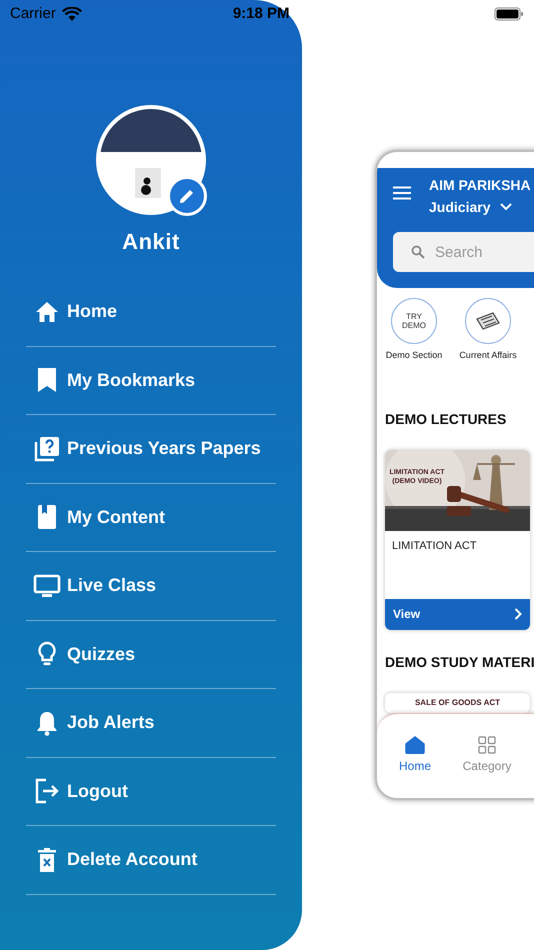 The width and height of the screenshot is (534, 950). What do you see at coordinates (459, 662) in the screenshot?
I see `section-title: DEMO STUDY MATERI` at bounding box center [459, 662].